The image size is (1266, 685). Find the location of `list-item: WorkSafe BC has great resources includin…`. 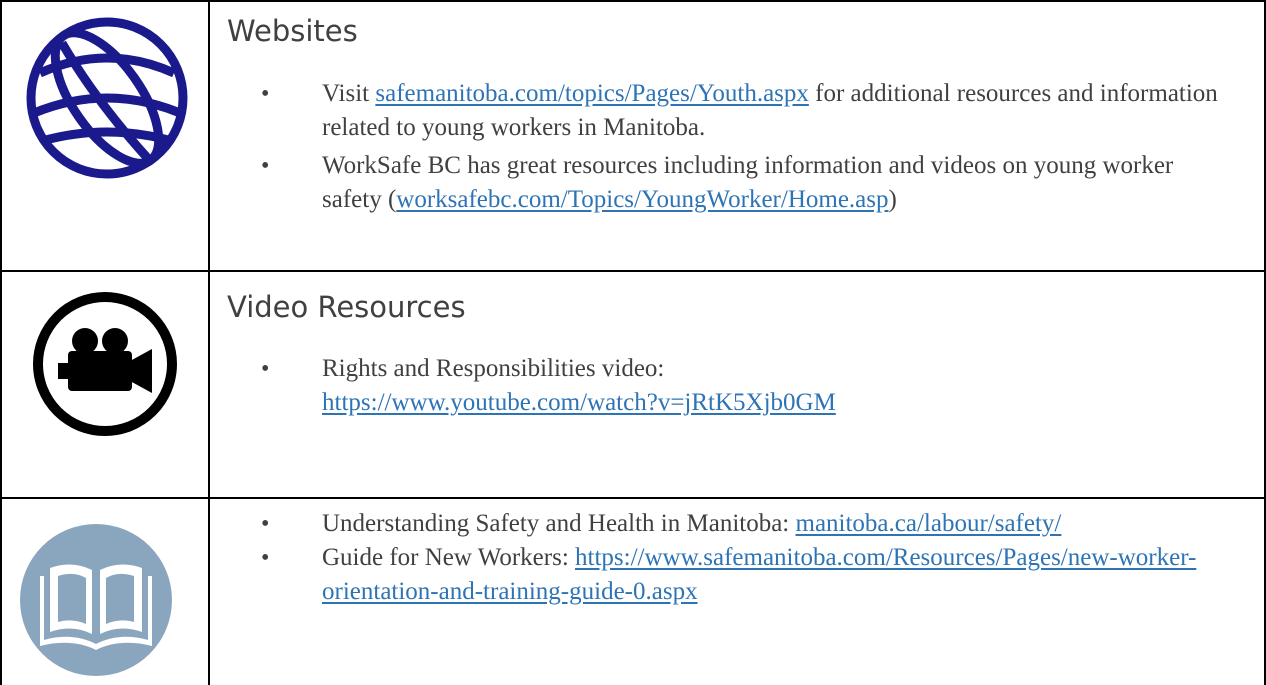

list-item: WorkSafe BC has great resources includin… is located at coordinates (727, 183).